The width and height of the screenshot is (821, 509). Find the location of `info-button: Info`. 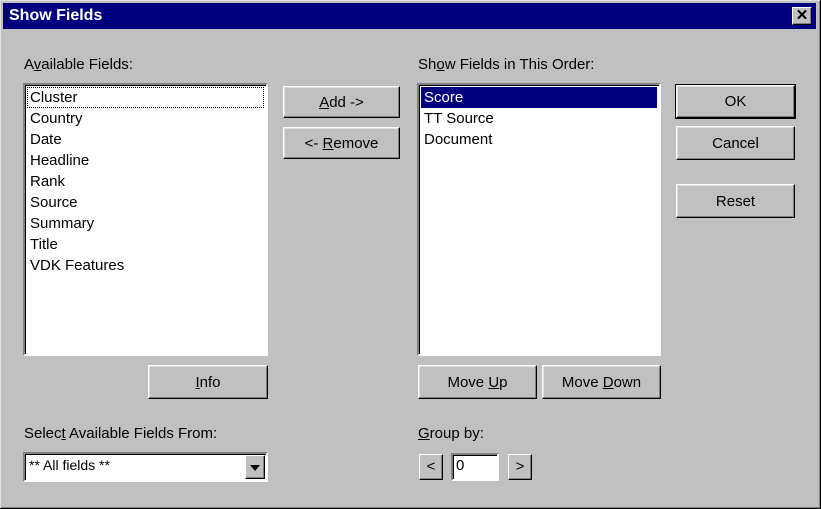

info-button: Info is located at coordinates (208, 382).